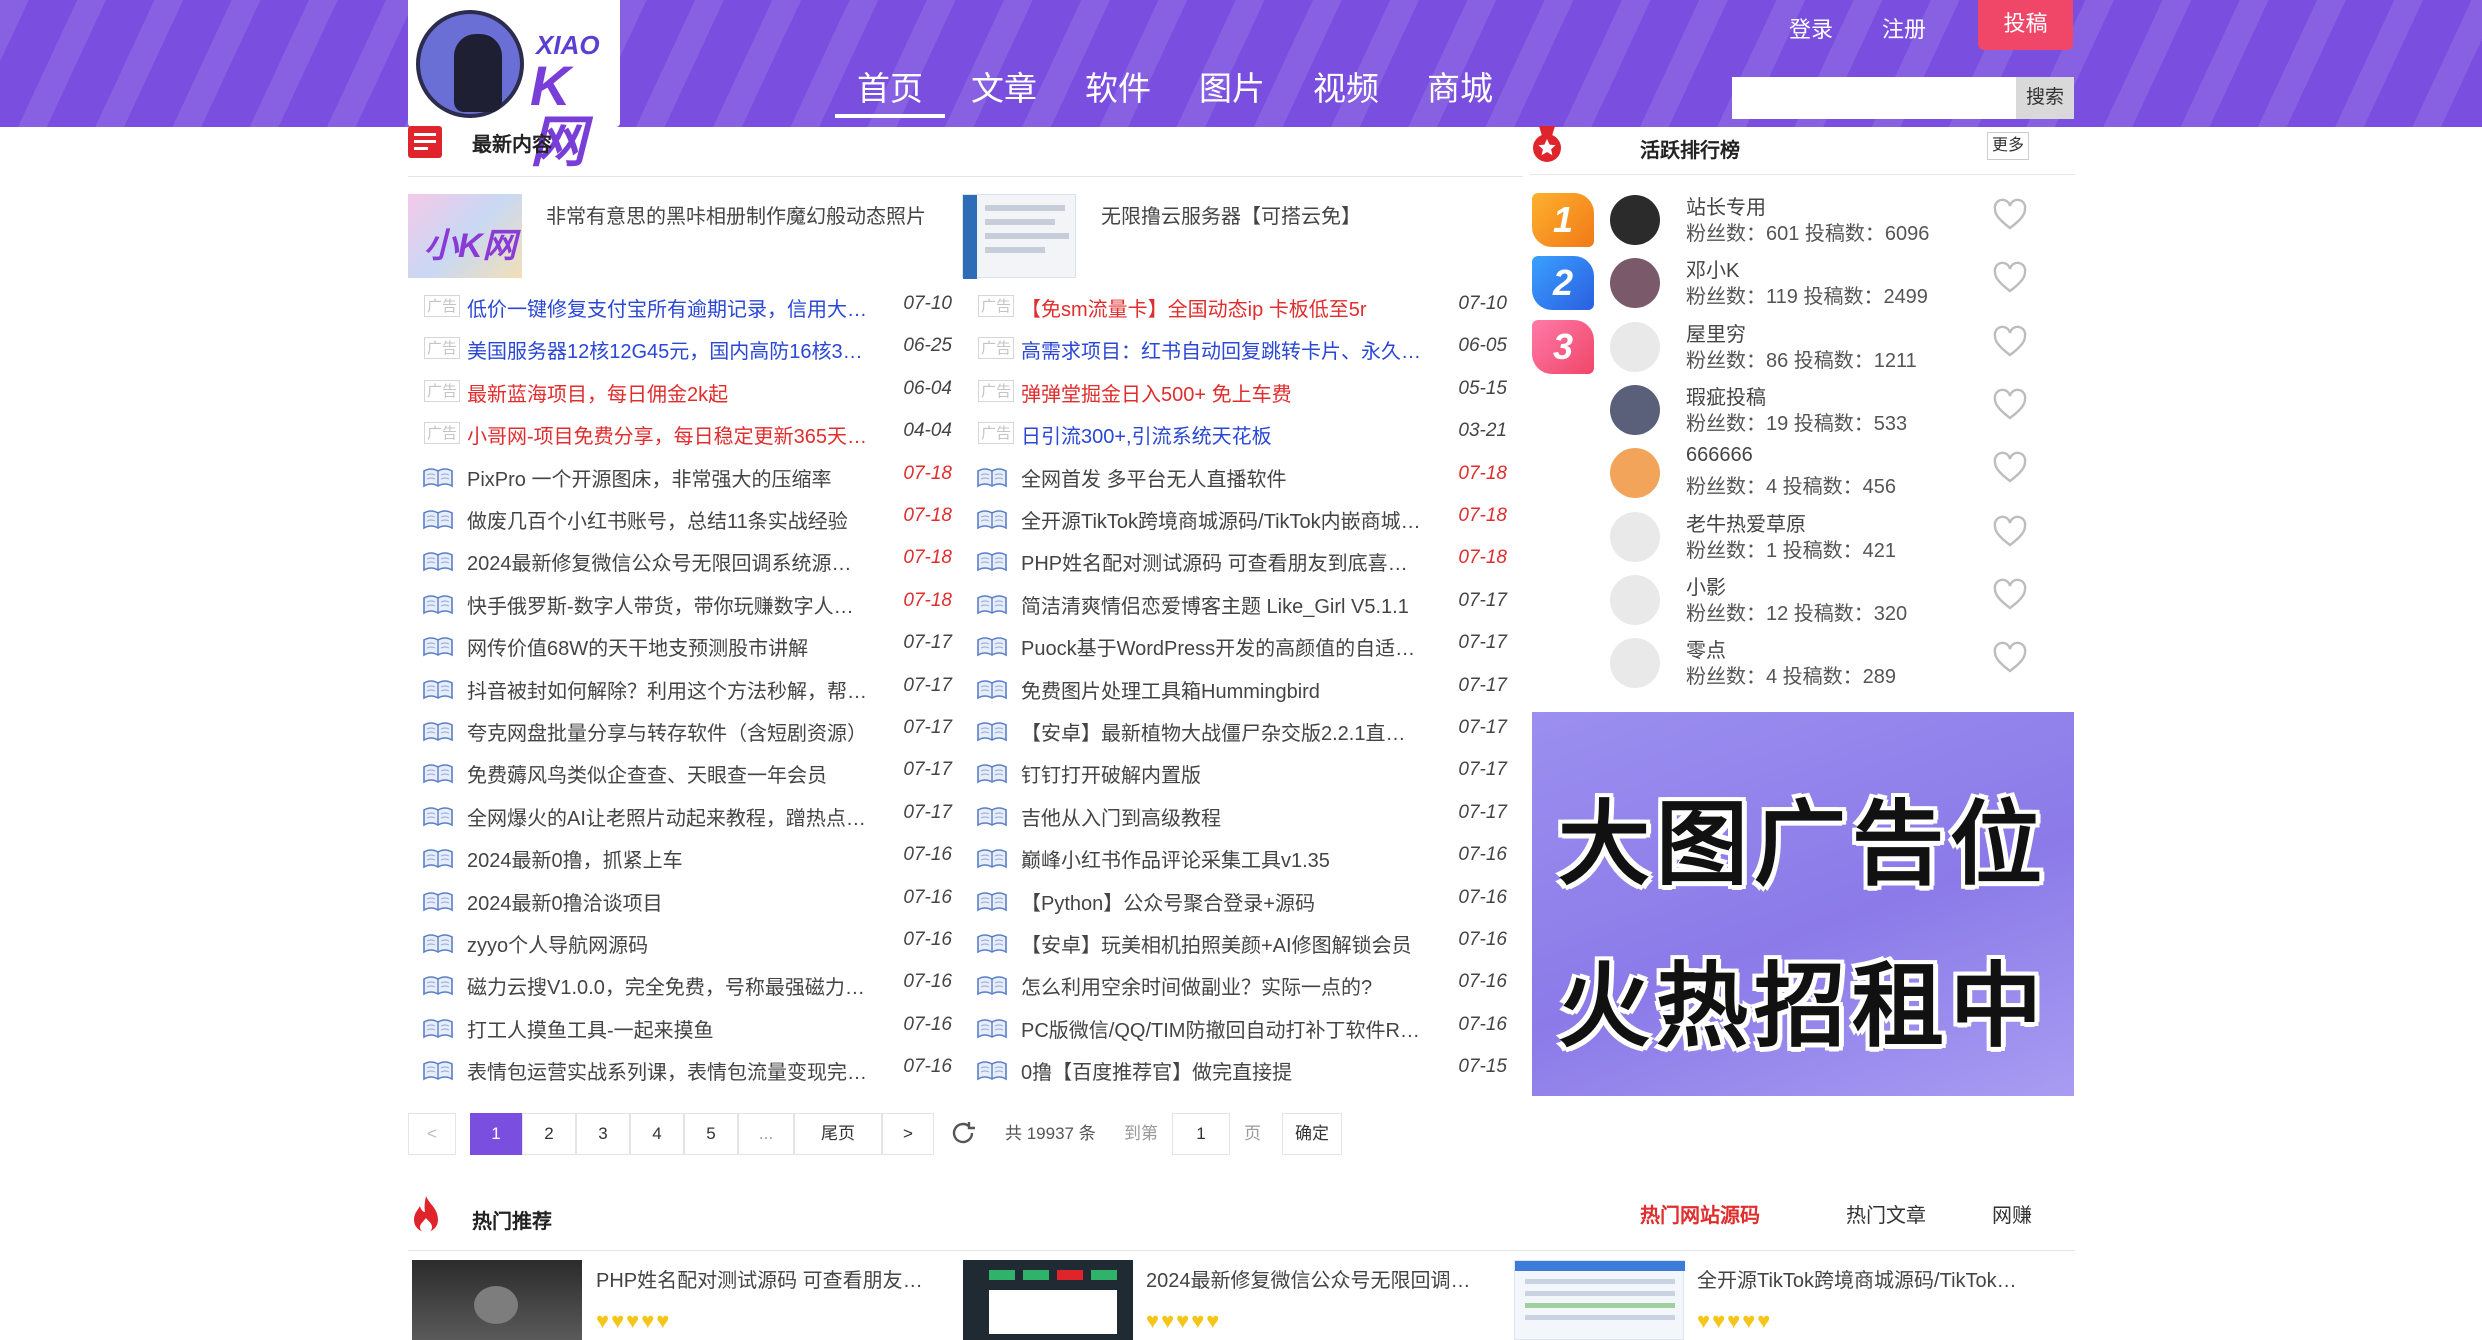  I want to click on user-name: 站长专用, so click(1726, 205).